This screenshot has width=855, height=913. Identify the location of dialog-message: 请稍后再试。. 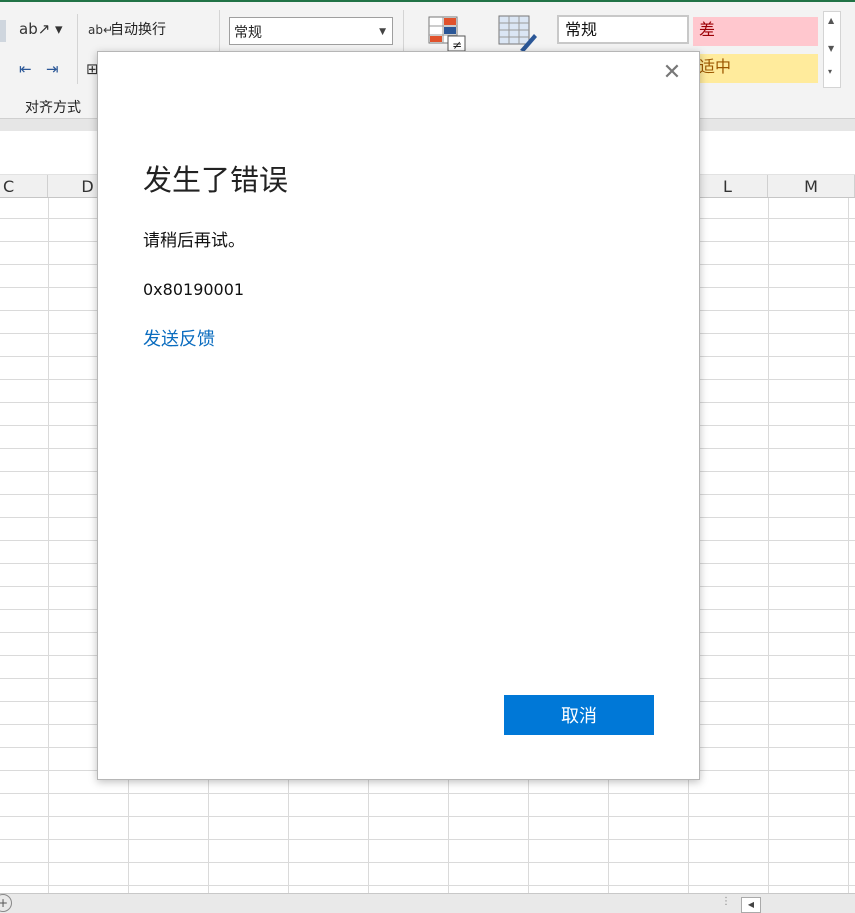
(194, 241).